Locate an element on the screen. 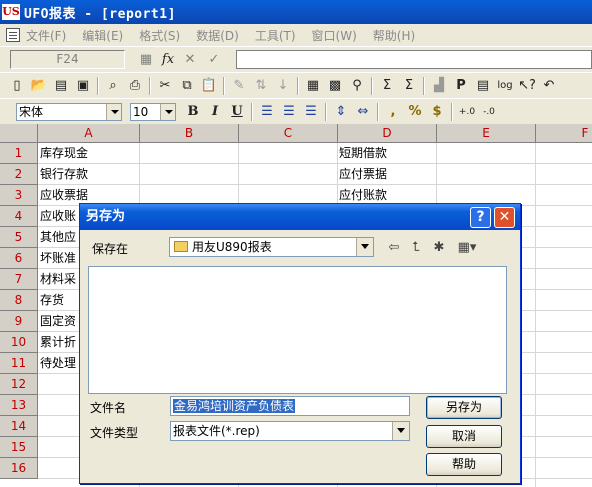 The height and width of the screenshot is (487, 592). column-header-b: B is located at coordinates (189, 133).